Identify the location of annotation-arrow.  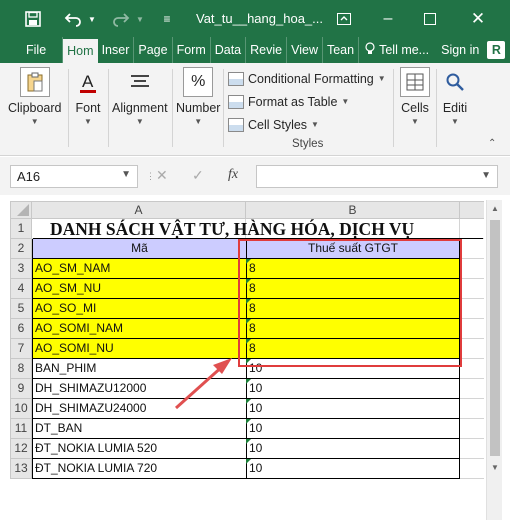
(203, 384).